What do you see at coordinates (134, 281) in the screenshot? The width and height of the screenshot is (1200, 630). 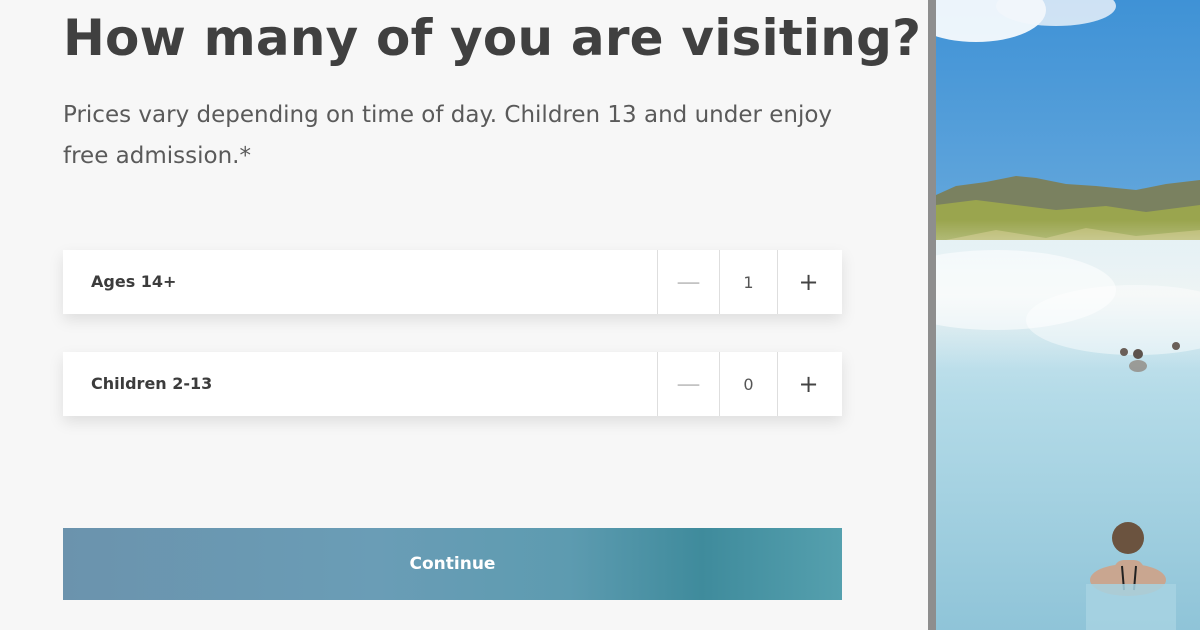 I see `guest-row-label: Ages 14+` at bounding box center [134, 281].